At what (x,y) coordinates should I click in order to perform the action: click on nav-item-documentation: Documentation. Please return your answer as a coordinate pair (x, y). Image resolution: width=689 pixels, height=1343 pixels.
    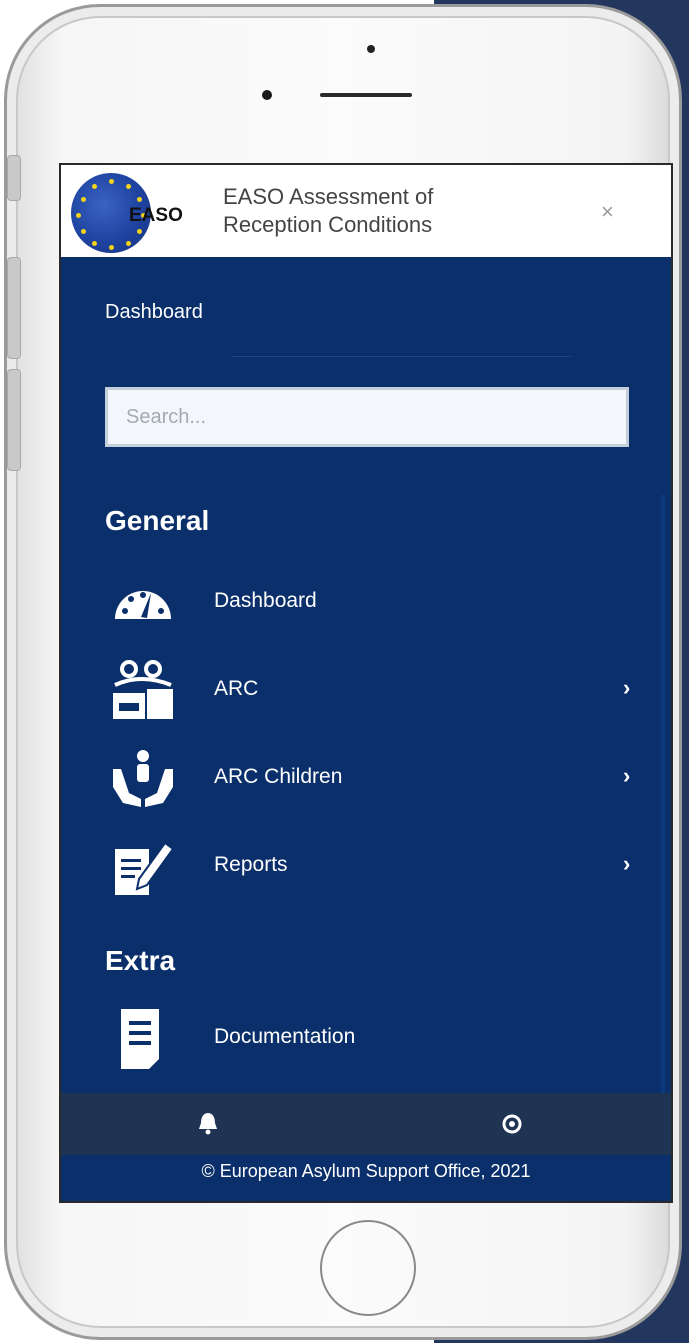
    Looking at the image, I should click on (365, 1039).